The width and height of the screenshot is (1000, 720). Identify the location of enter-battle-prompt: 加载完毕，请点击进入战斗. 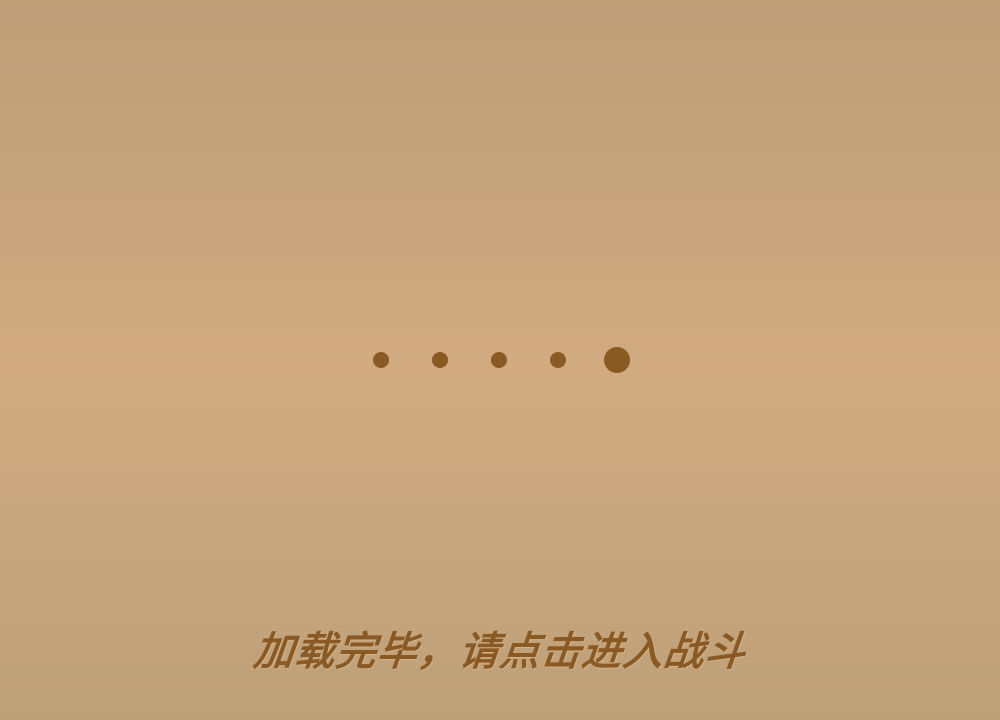
(500, 652).